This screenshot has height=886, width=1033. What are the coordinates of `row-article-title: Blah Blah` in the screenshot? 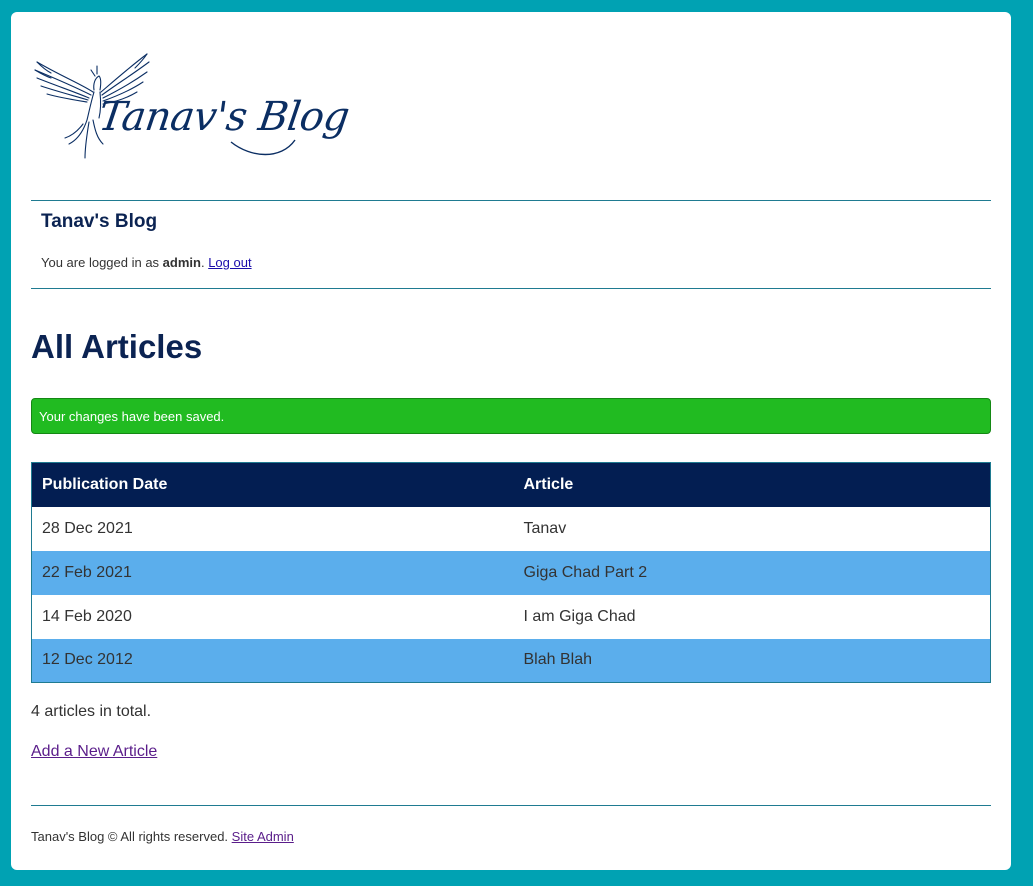 It's located at (752, 660).